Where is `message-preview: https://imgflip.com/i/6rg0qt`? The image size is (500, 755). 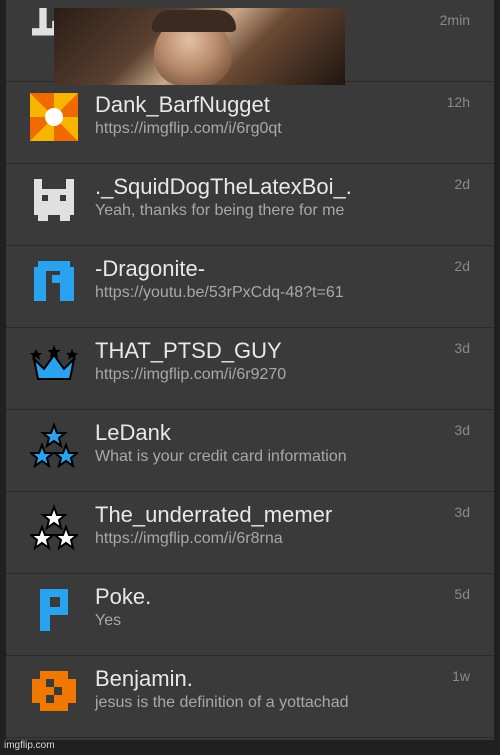
message-preview: https://imgflip.com/i/6rg0qt is located at coordinates (188, 128).